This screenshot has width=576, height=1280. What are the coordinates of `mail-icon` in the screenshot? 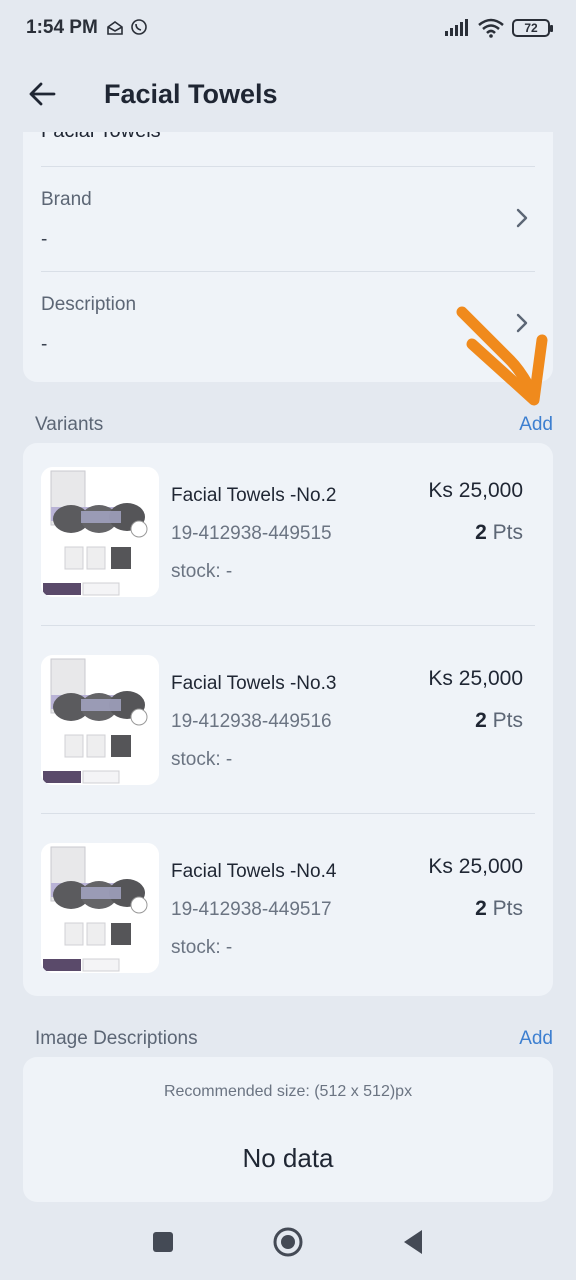 It's located at (115, 28).